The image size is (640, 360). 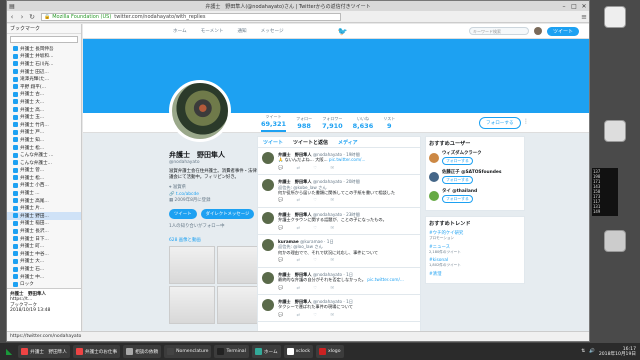 I want to click on direct-message-button: ダイレクトメッセージ, so click(x=227, y=213).